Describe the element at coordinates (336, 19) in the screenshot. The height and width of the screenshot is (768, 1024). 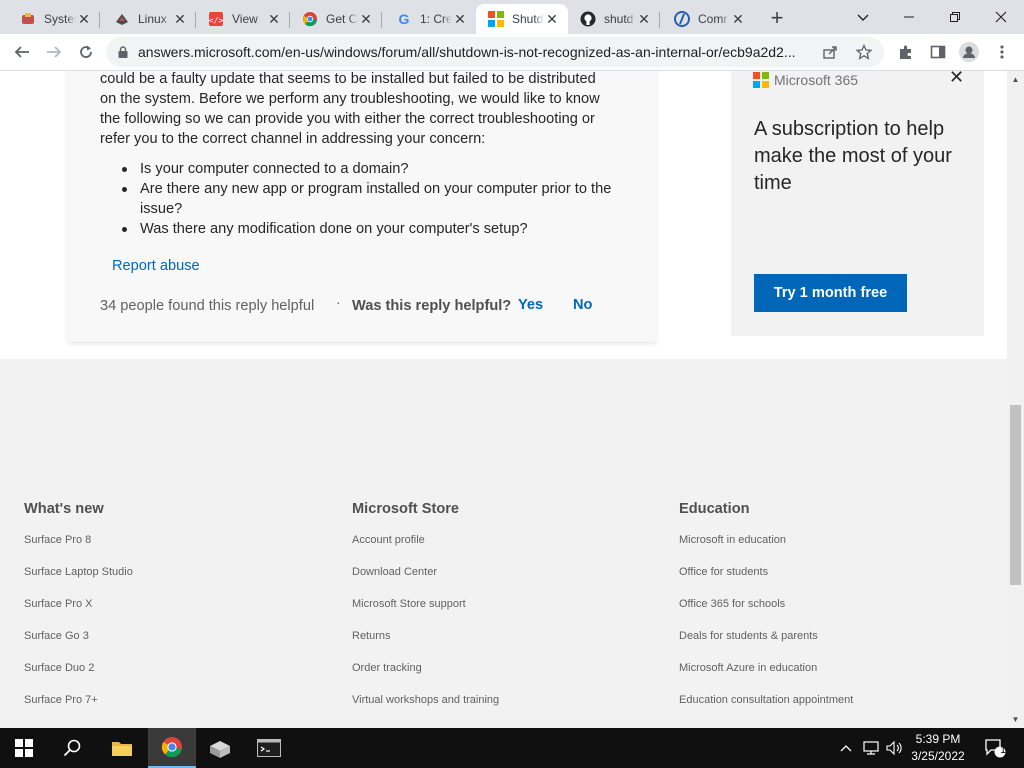
I see `browser-tab: Get C ✕` at that location.